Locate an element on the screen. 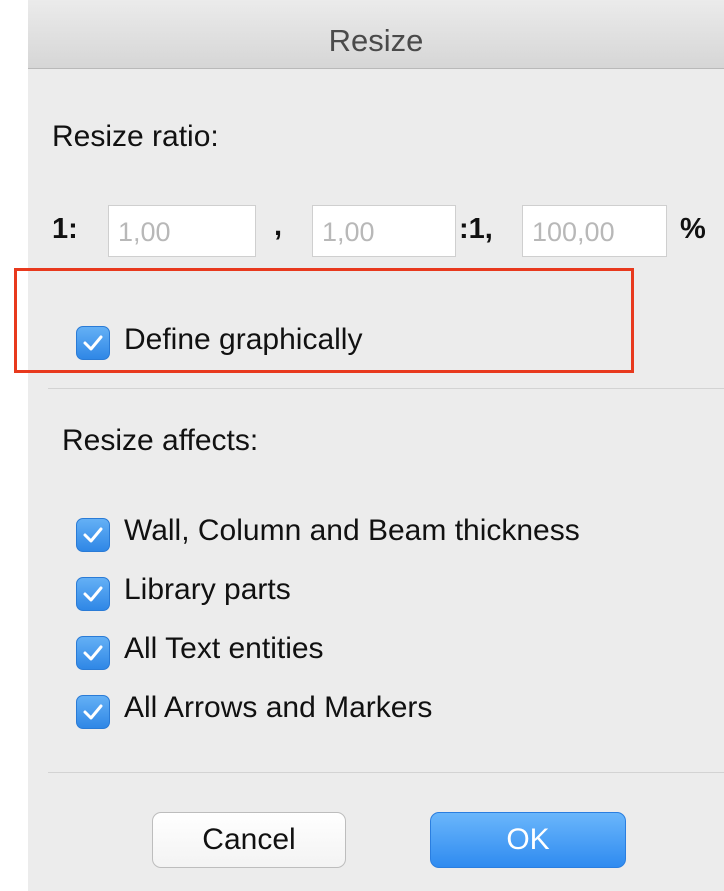 This screenshot has width=724, height=891. wall-column-beam-label: Wall, Column and Beam thickness is located at coordinates (352, 531).